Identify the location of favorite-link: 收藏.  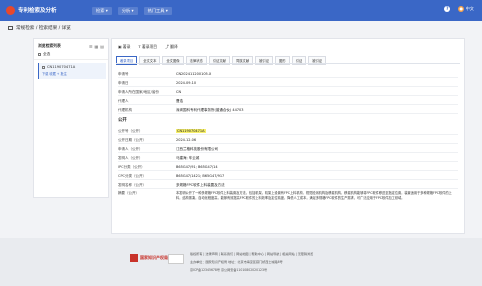
(52, 74).